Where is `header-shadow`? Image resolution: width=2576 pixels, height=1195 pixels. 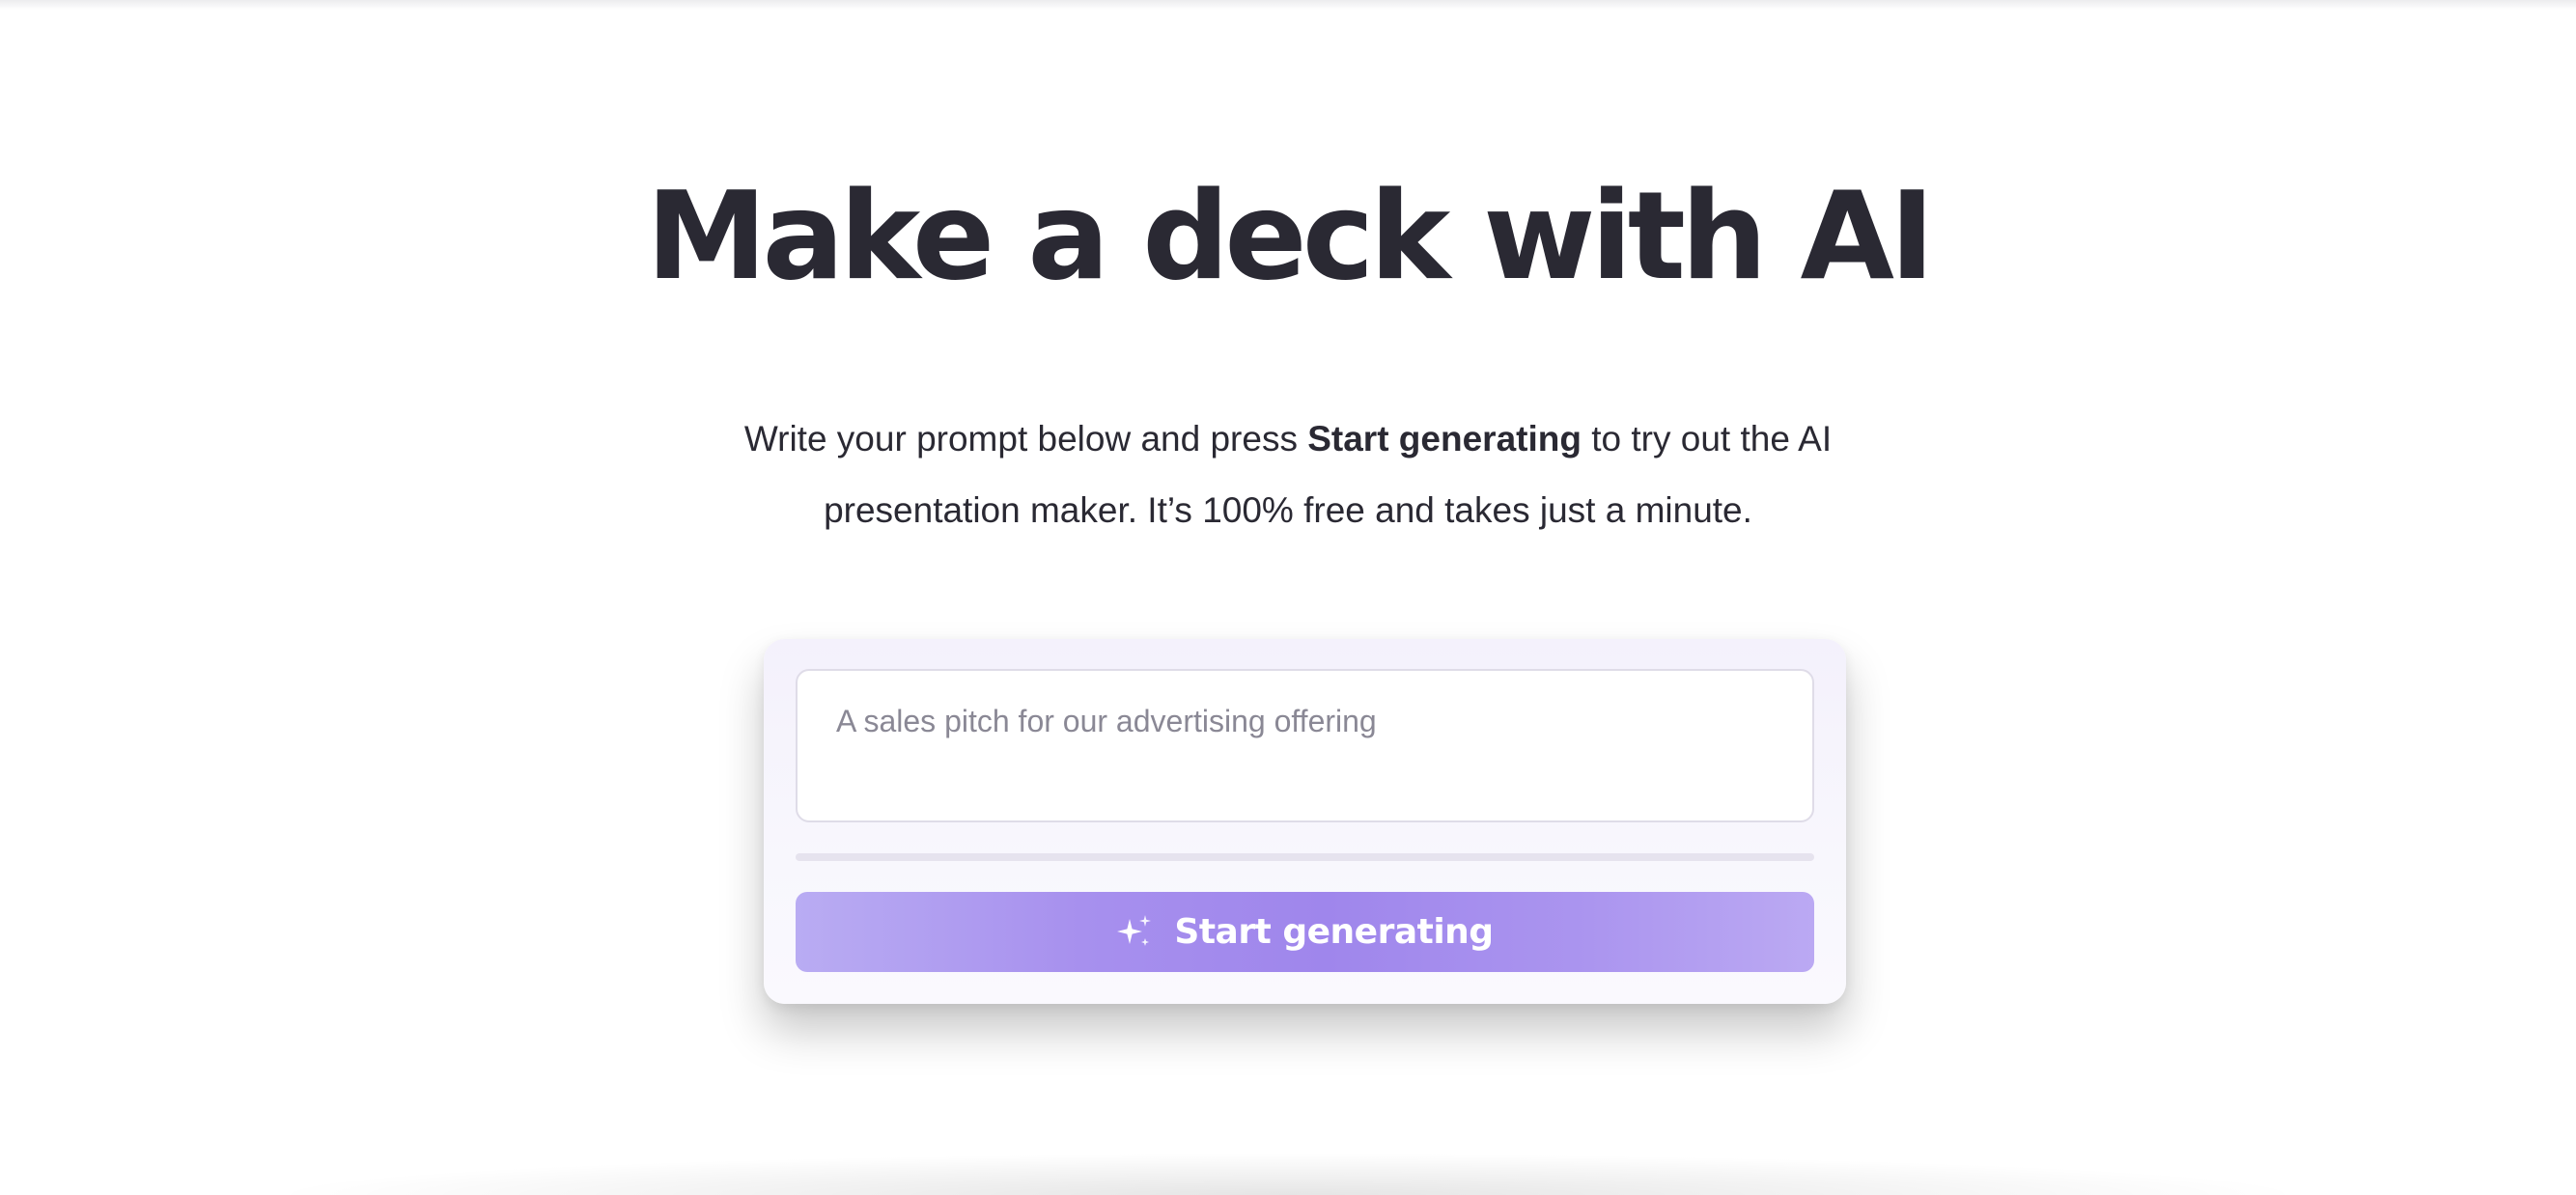 header-shadow is located at coordinates (1288, 5).